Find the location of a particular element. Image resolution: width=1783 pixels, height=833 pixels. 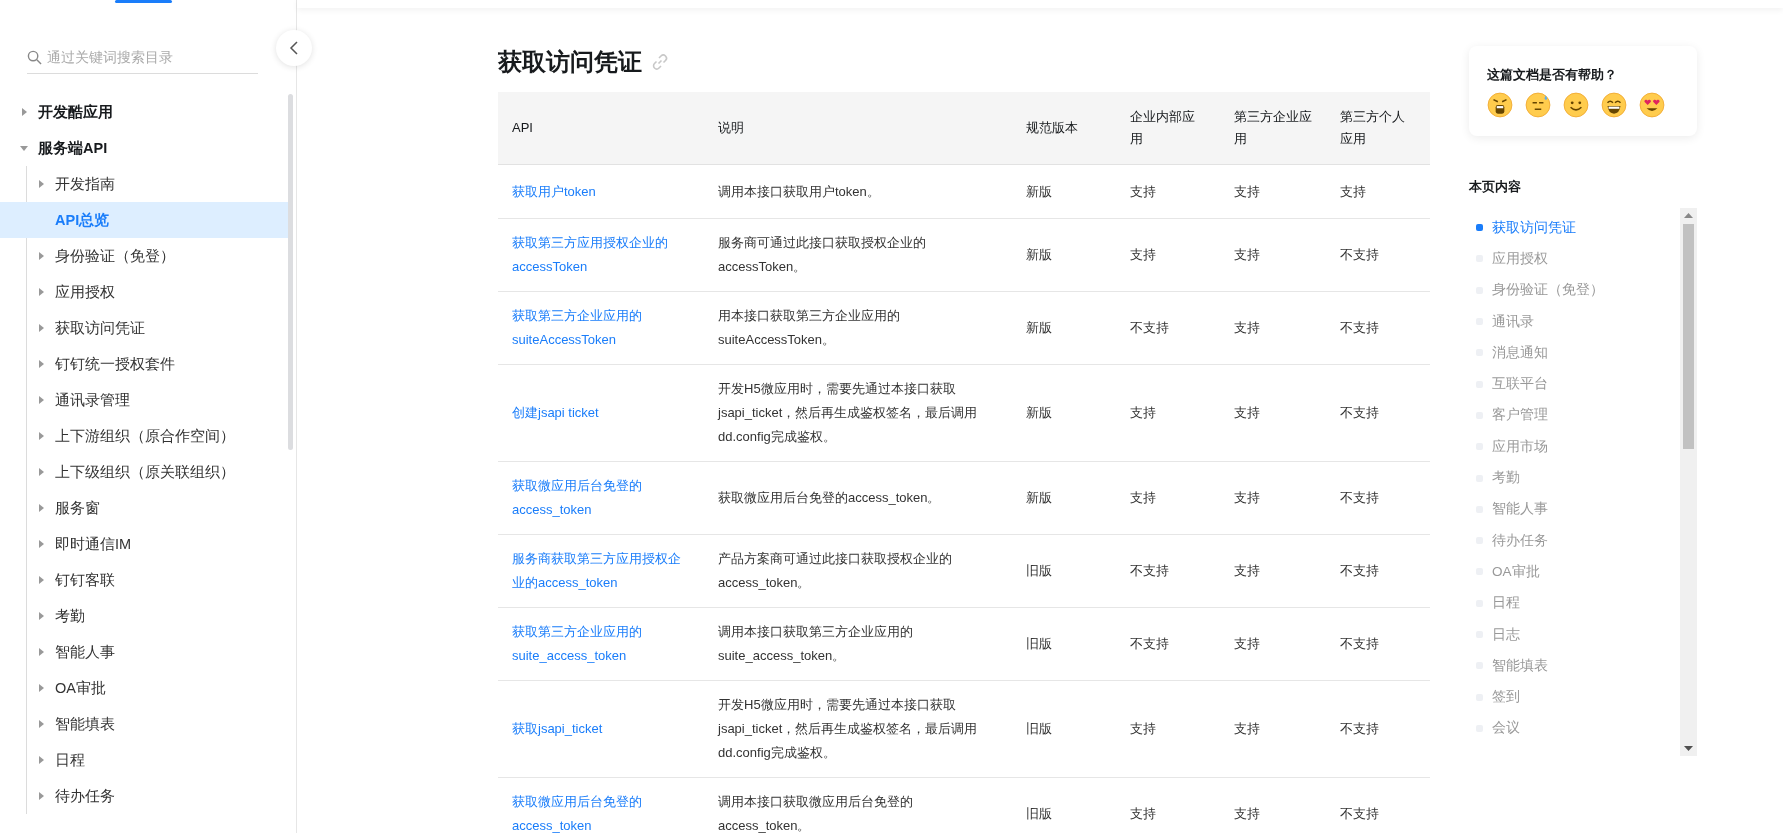

sidebar-item: 服务端API is located at coordinates (144, 148).